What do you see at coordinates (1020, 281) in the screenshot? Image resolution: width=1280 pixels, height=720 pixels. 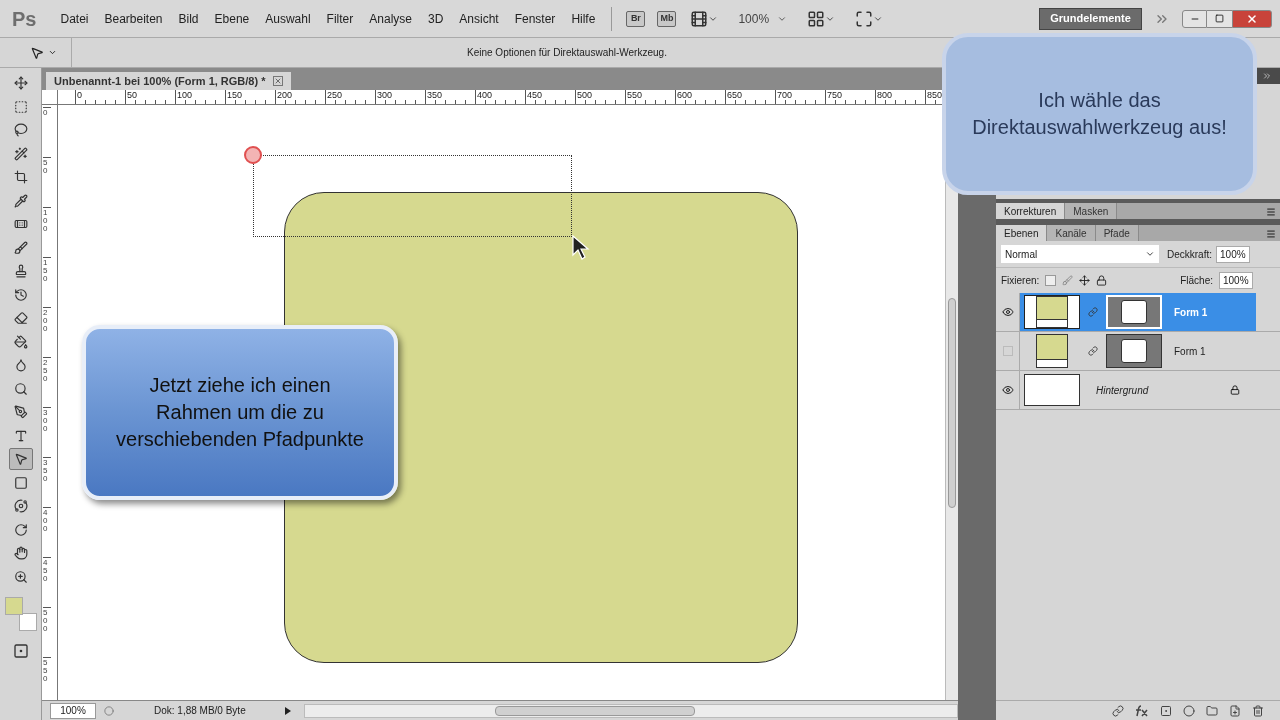 I see `lock-label: Fixieren:` at bounding box center [1020, 281].